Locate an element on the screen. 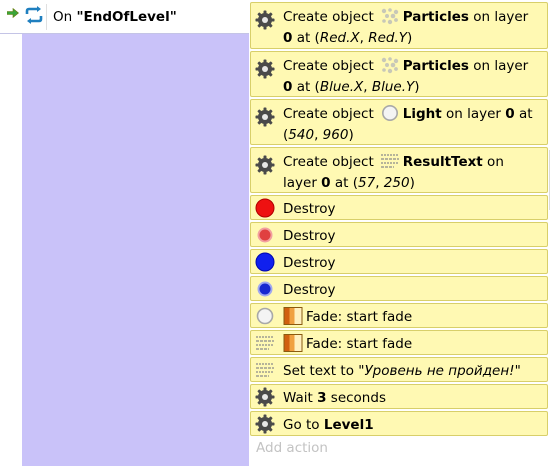 The image size is (554, 466). trigger-arrow-icon is located at coordinates (13, 13).